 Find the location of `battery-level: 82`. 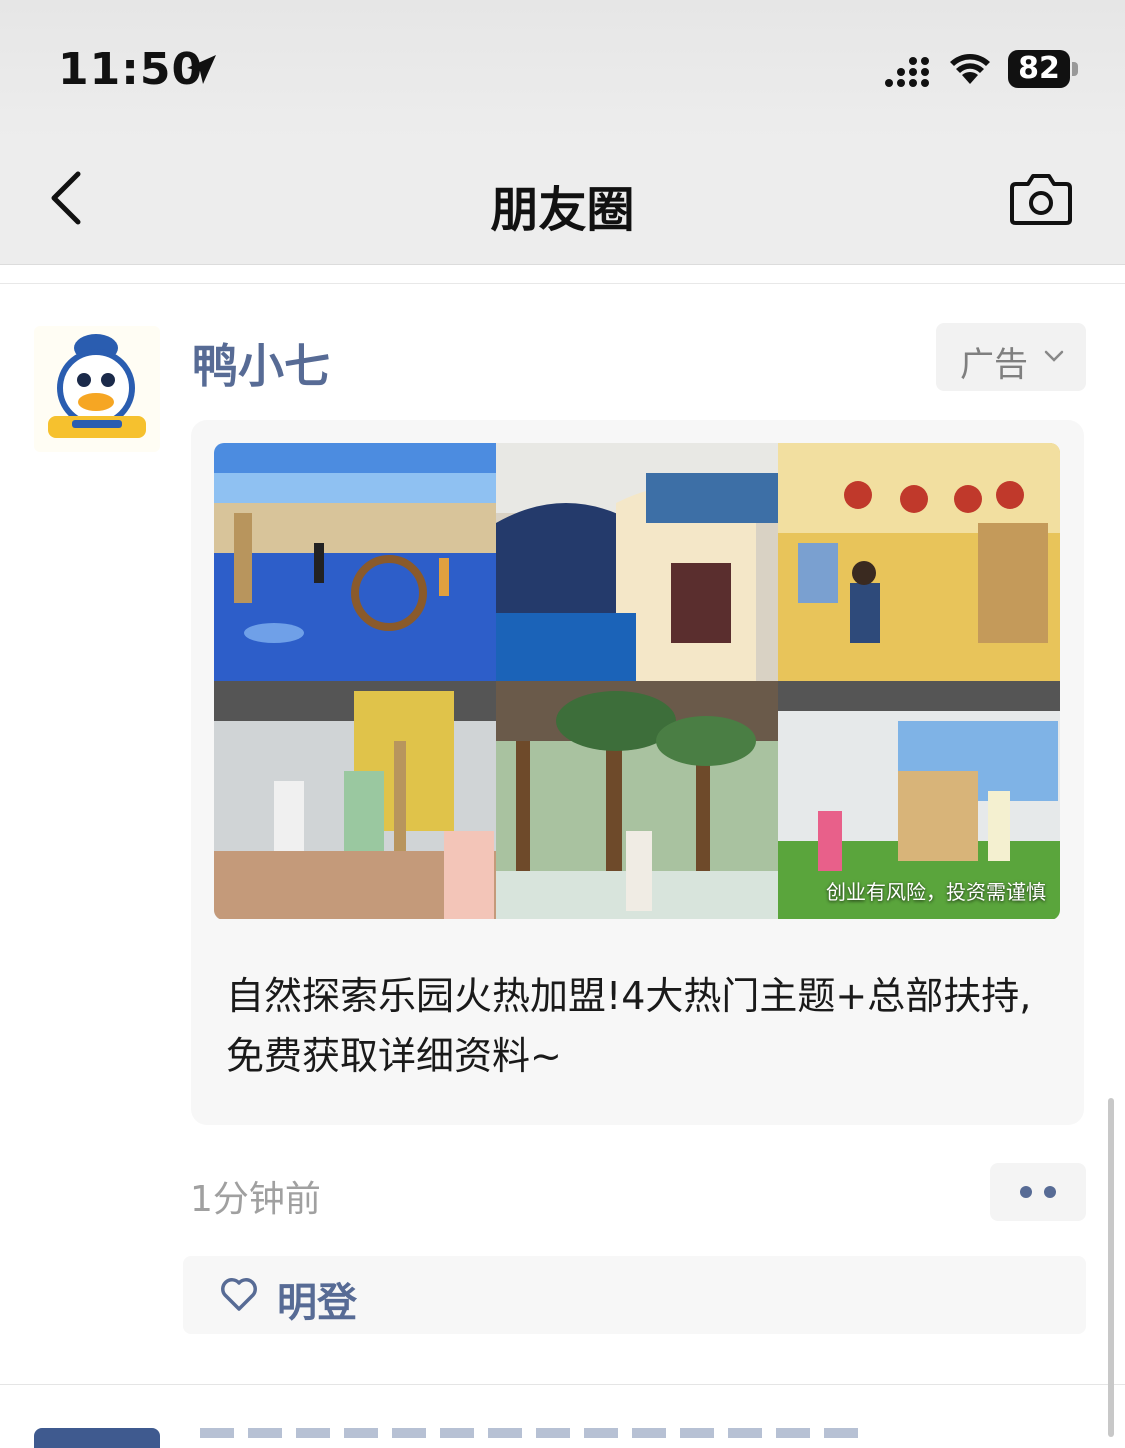

battery-level: 82 is located at coordinates (1039, 69).